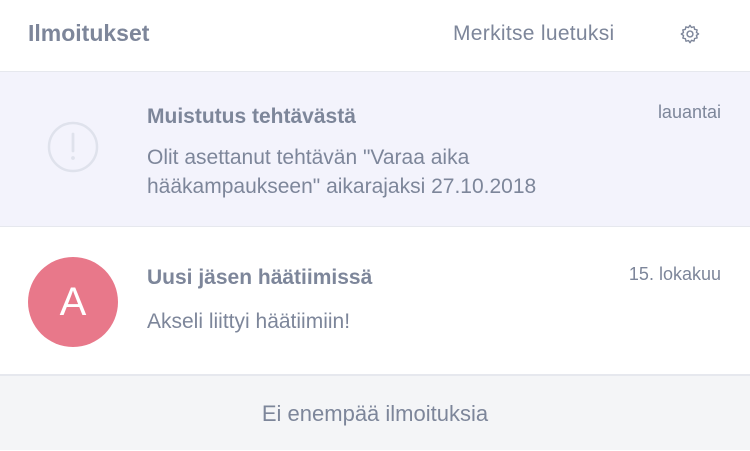 This screenshot has width=750, height=451. What do you see at coordinates (251, 116) in the screenshot?
I see `notification-title: Muistutus tehtävästä` at bounding box center [251, 116].